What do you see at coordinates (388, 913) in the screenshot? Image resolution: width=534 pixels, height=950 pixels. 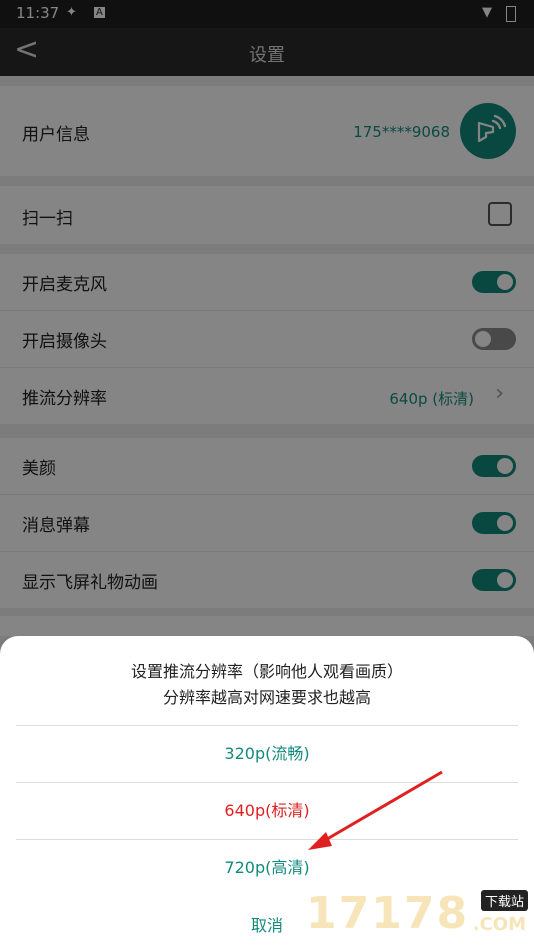 I see `watermark-numbers: 17178` at bounding box center [388, 913].